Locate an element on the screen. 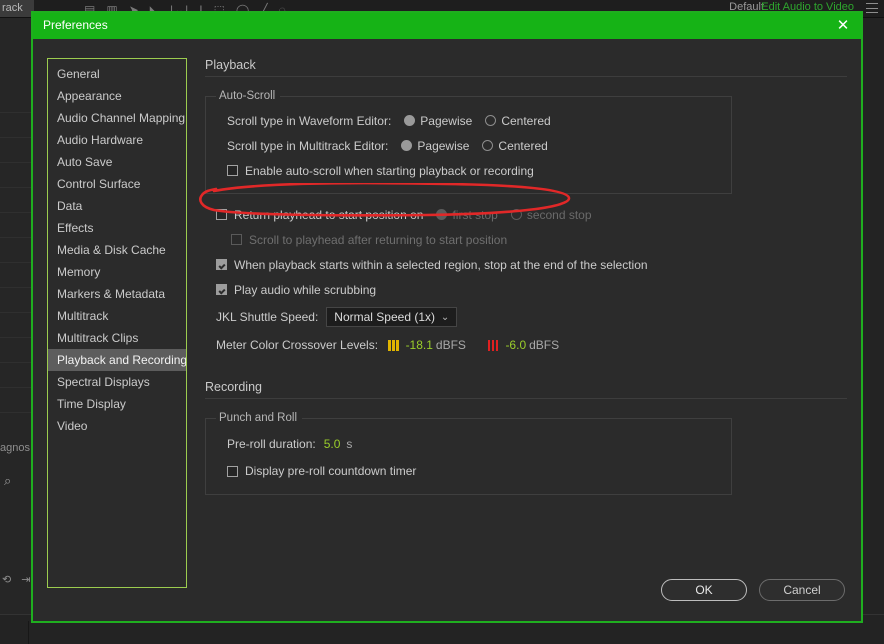  diagnostics-panel-label: agnos is located at coordinates (15, 448).